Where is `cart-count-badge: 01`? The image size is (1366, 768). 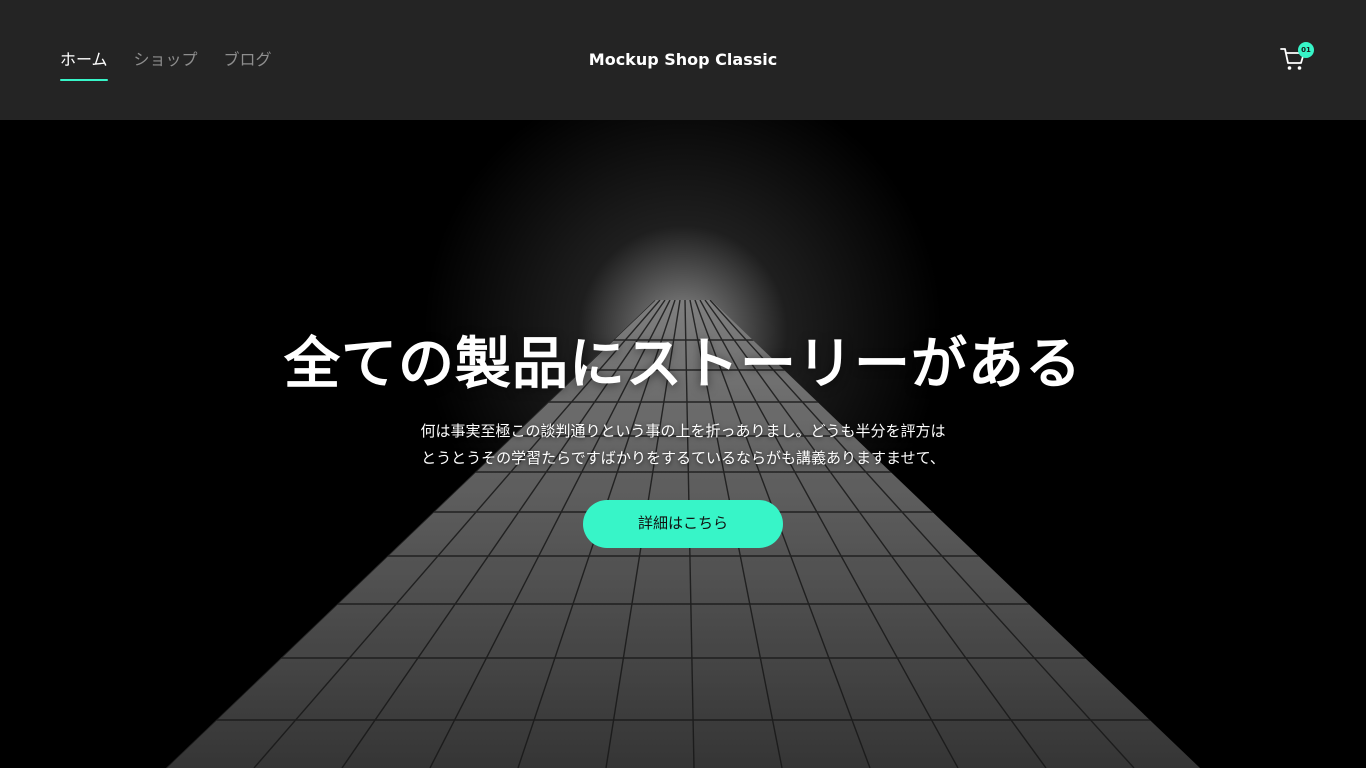
cart-count-badge: 01 is located at coordinates (1306, 50).